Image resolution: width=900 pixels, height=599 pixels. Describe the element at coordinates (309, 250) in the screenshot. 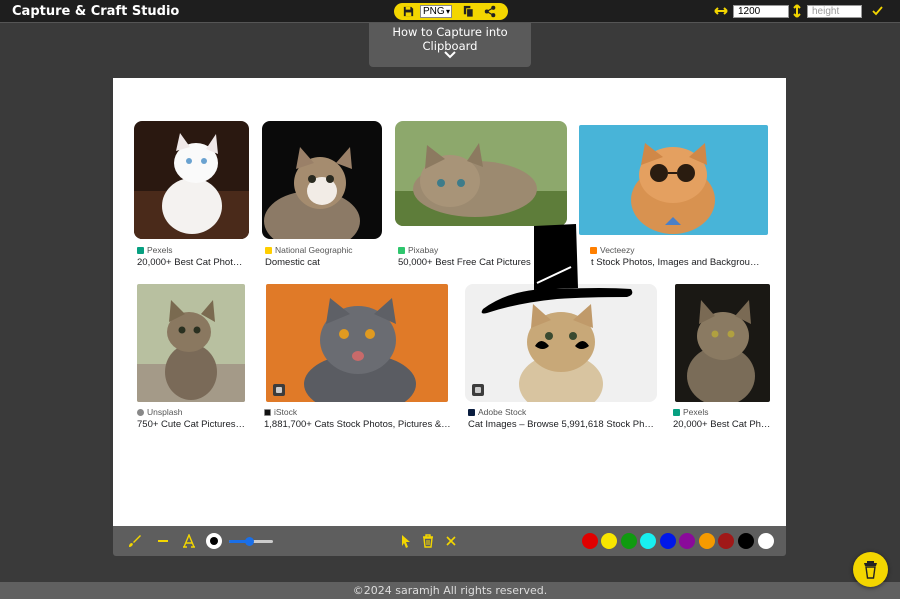

I see `result-source: National Geographic` at that location.